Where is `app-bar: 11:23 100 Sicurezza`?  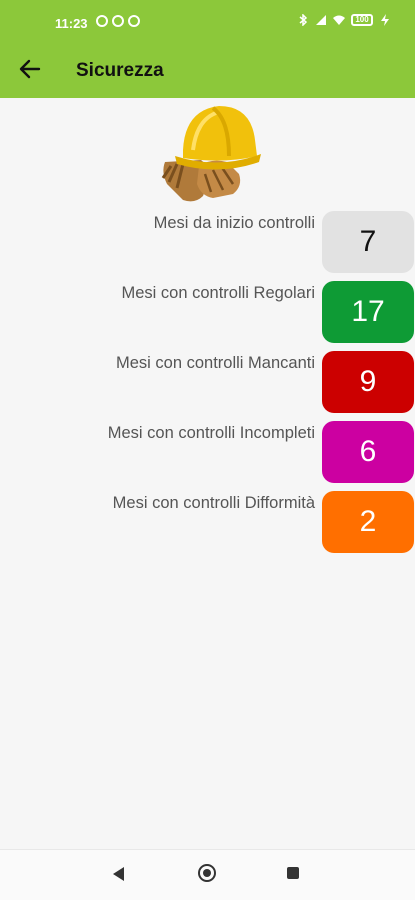 app-bar: 11:23 100 Sicurezza is located at coordinates (207, 49).